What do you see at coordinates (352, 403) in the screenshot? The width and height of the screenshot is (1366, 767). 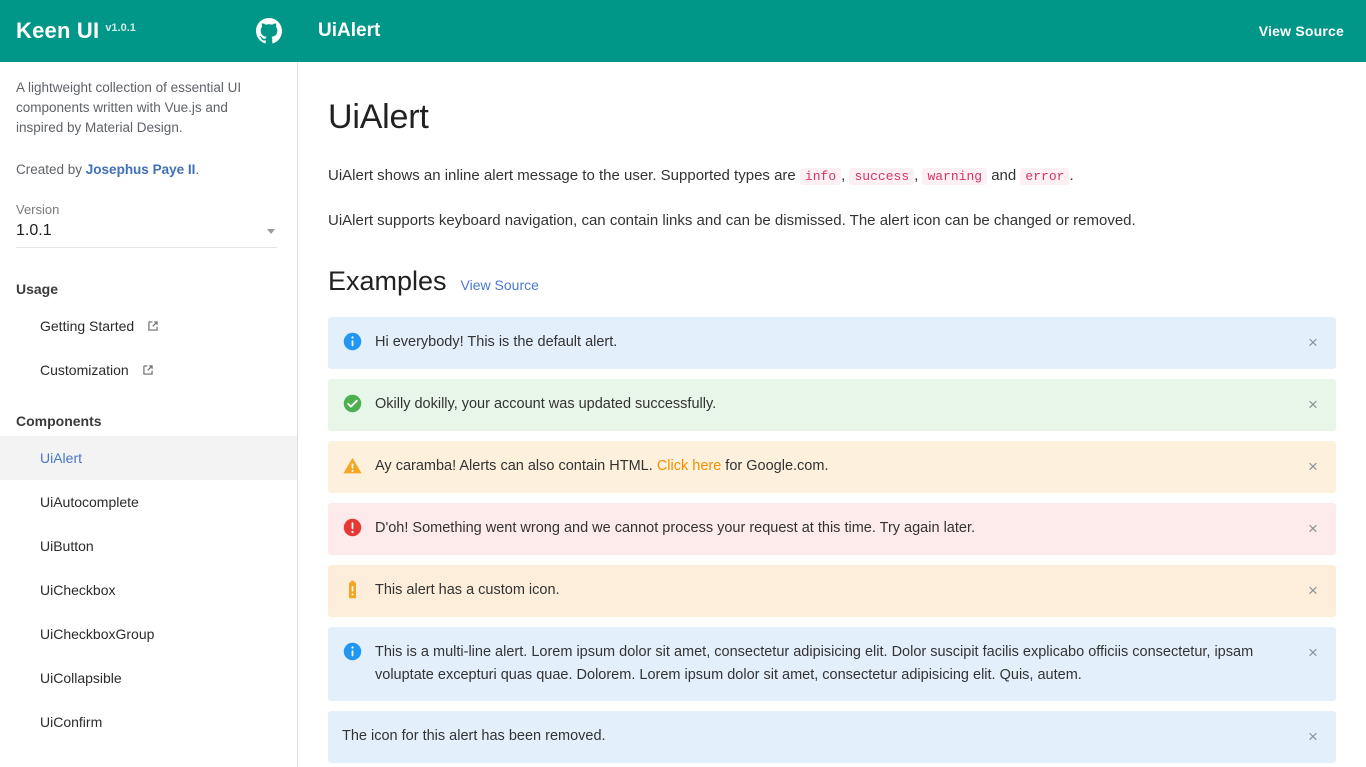 I see `check-circle-icon` at bounding box center [352, 403].